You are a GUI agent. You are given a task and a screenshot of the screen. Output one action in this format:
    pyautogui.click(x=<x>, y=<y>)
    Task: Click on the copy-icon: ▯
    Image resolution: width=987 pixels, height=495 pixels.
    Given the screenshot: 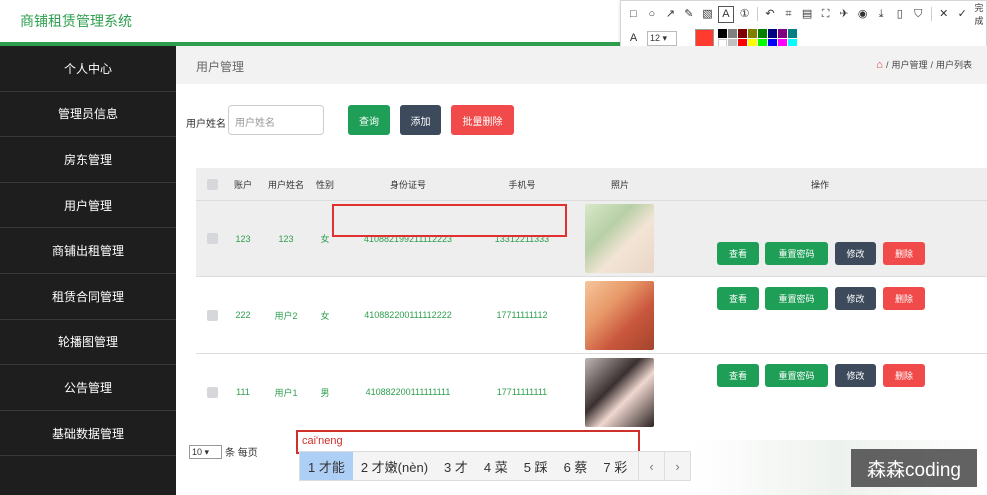 What is the action you would take?
    pyautogui.click(x=899, y=14)
    